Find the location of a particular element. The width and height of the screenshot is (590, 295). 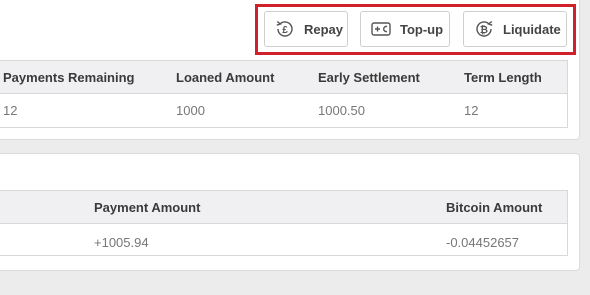

header-loaned-amount: Loaned Amount is located at coordinates (225, 77).